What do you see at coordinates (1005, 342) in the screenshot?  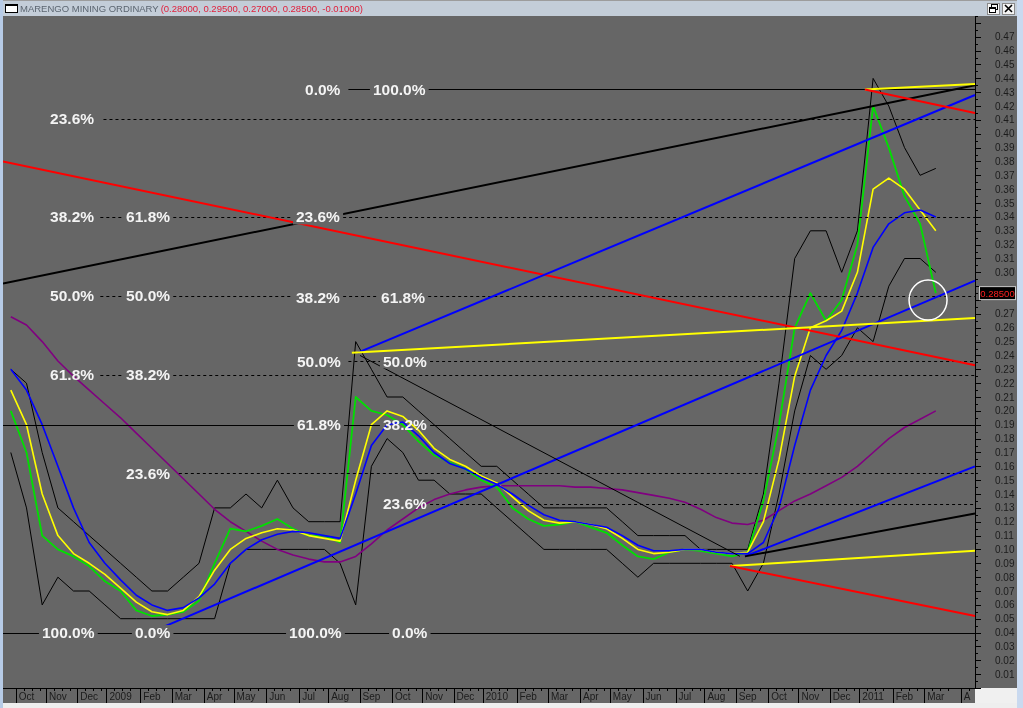 I see `y-axis-label: 0.25` at bounding box center [1005, 342].